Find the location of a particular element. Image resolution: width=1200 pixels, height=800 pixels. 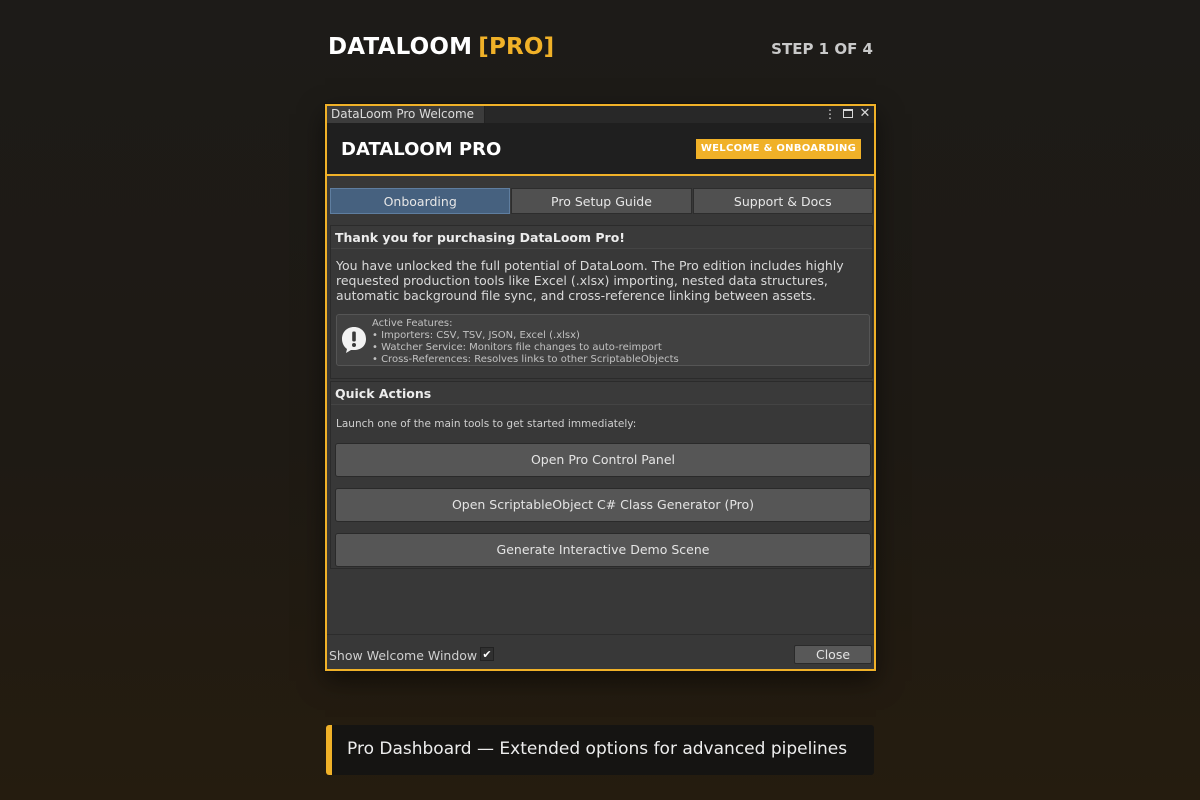

quick-actions-heading: Quick Actions is located at coordinates (601, 393).